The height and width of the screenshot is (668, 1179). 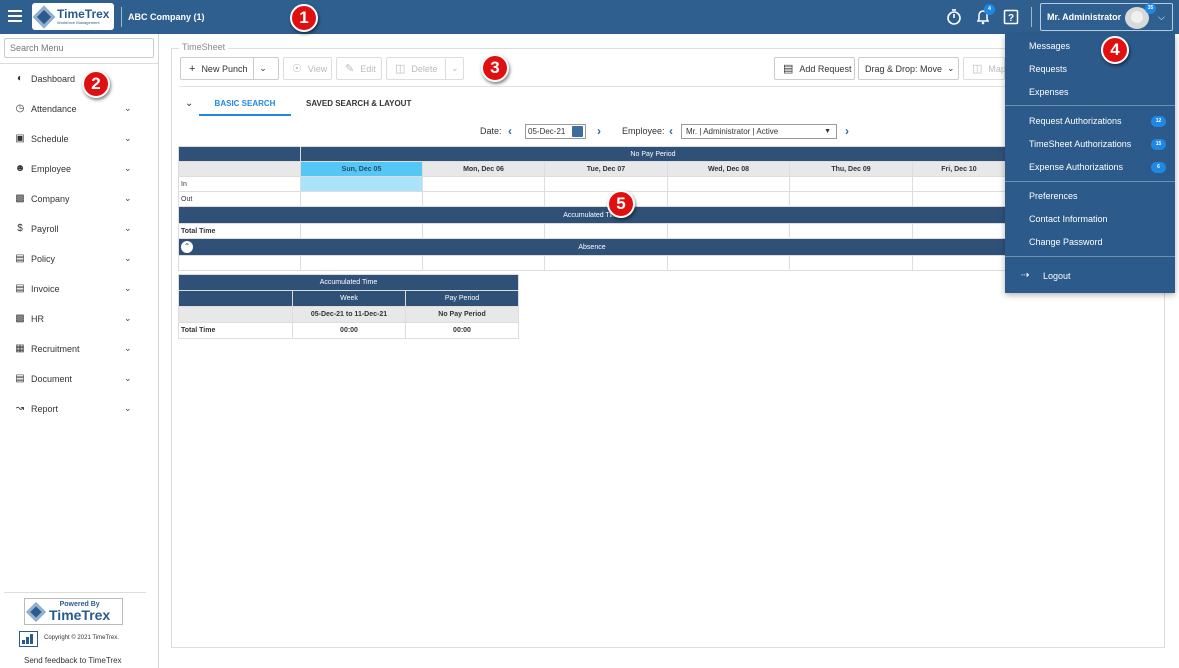 What do you see at coordinates (79, 409) in the screenshot?
I see `sidebar-item-report: ↝ Report ⌄` at bounding box center [79, 409].